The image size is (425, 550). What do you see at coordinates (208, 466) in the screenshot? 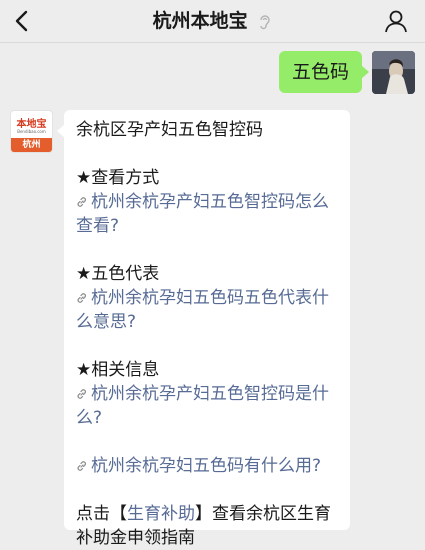
I see `link-usage: 杭州余杭孕妇五色码有什么用?` at bounding box center [208, 466].